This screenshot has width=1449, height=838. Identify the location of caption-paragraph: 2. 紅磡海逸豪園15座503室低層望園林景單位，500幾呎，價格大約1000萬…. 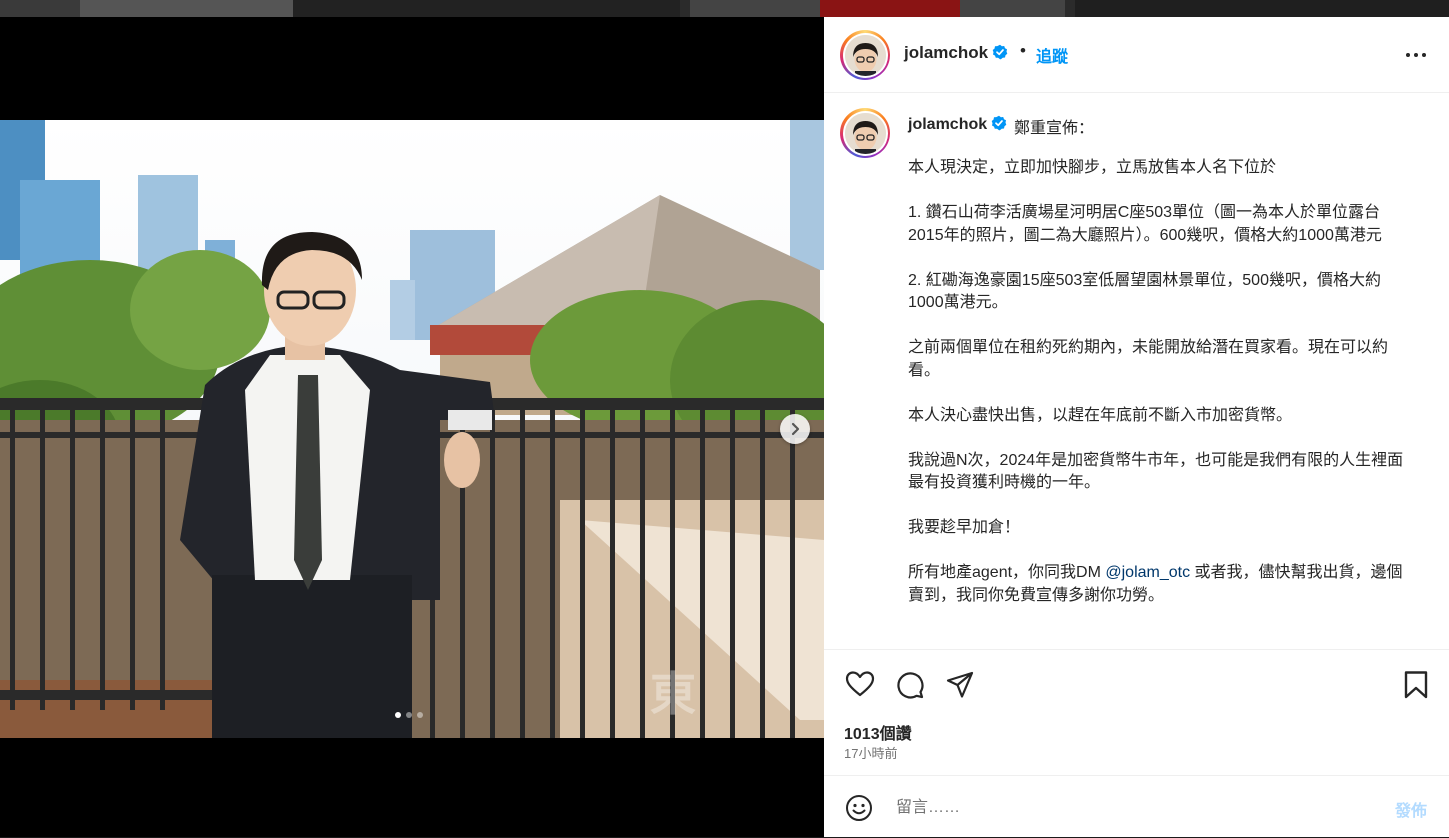
(1144, 291).